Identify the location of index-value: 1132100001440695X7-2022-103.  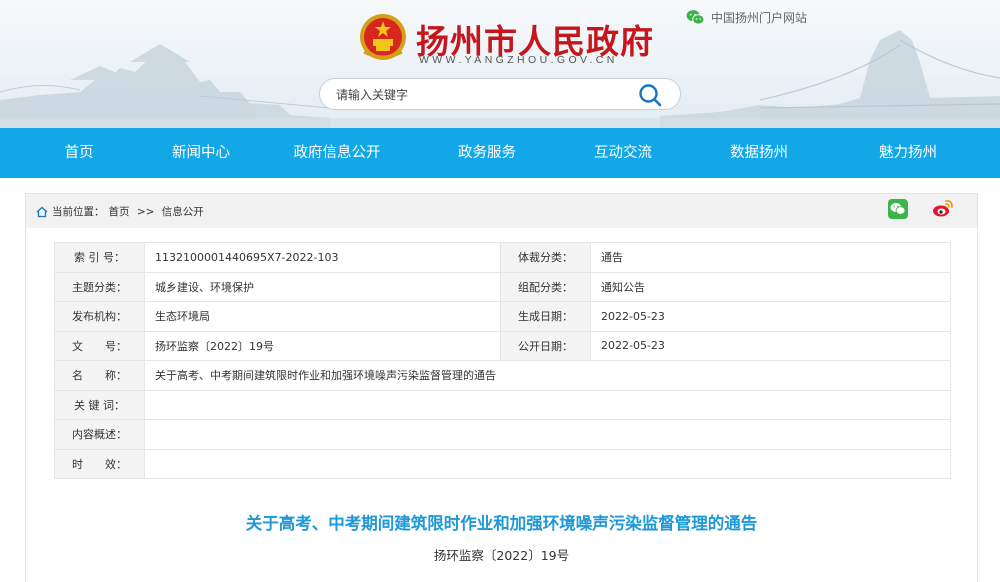
(322, 257).